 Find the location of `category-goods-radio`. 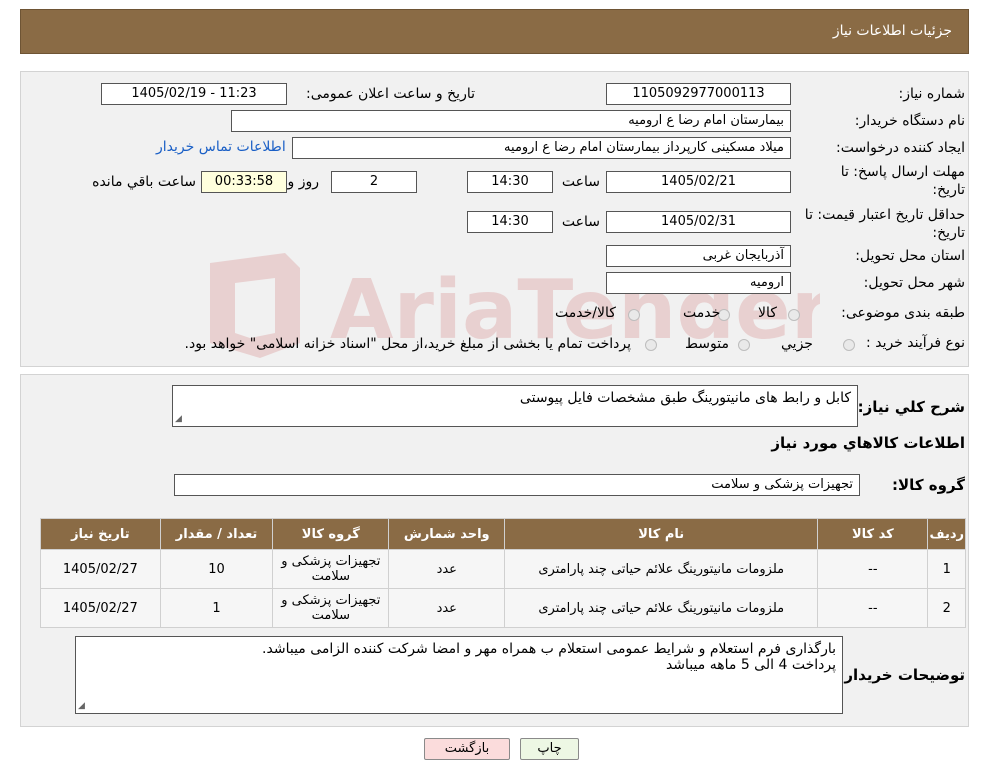

category-goods-radio is located at coordinates (794, 315).